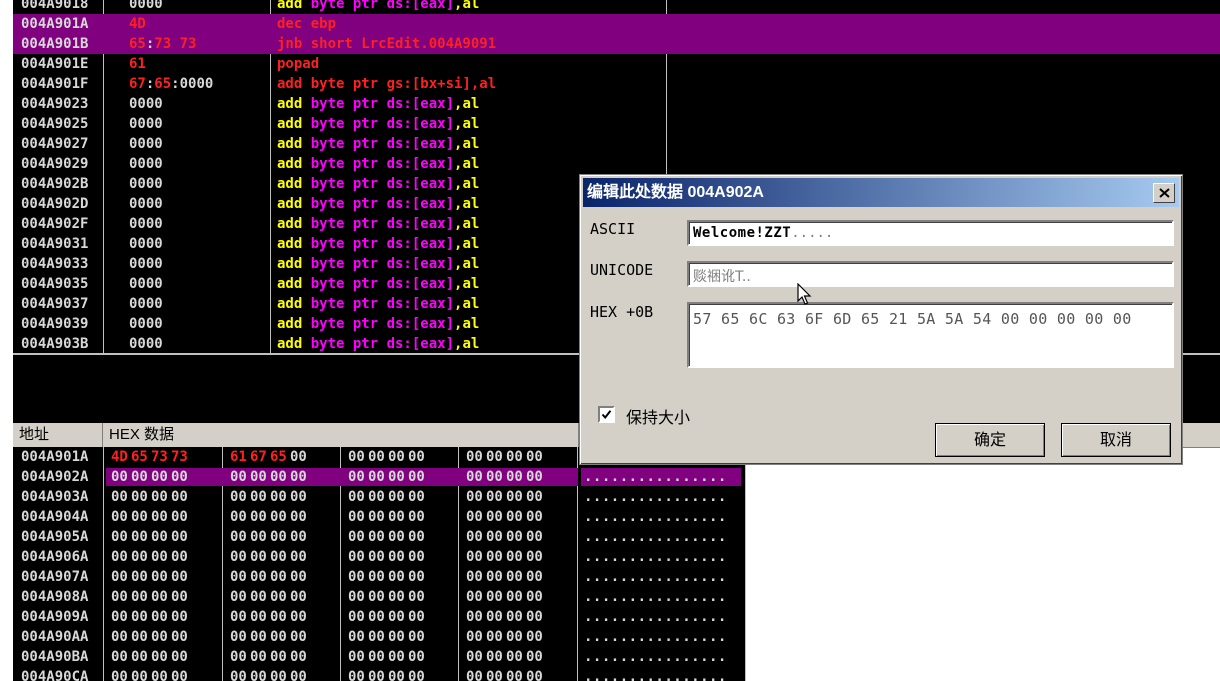  Describe the element at coordinates (616, 164) in the screenshot. I see `disasm-row: 004A9029 0000 add byte ptr ds:[eax],al` at that location.